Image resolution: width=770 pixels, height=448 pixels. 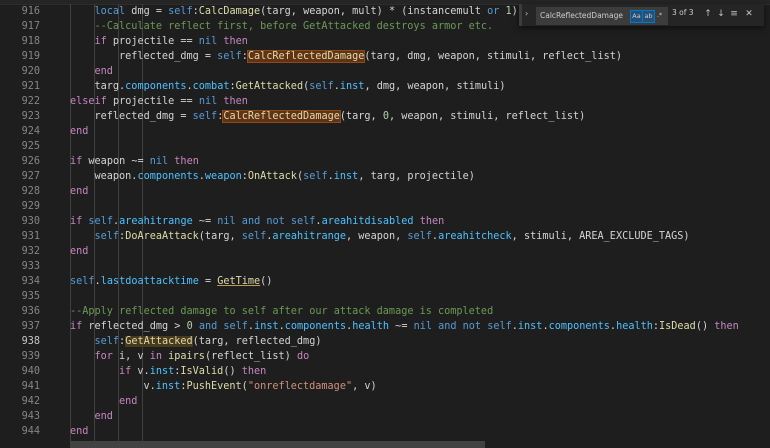 What do you see at coordinates (734, 14) in the screenshot?
I see `find-in-selection-icon: ≡` at bounding box center [734, 14].